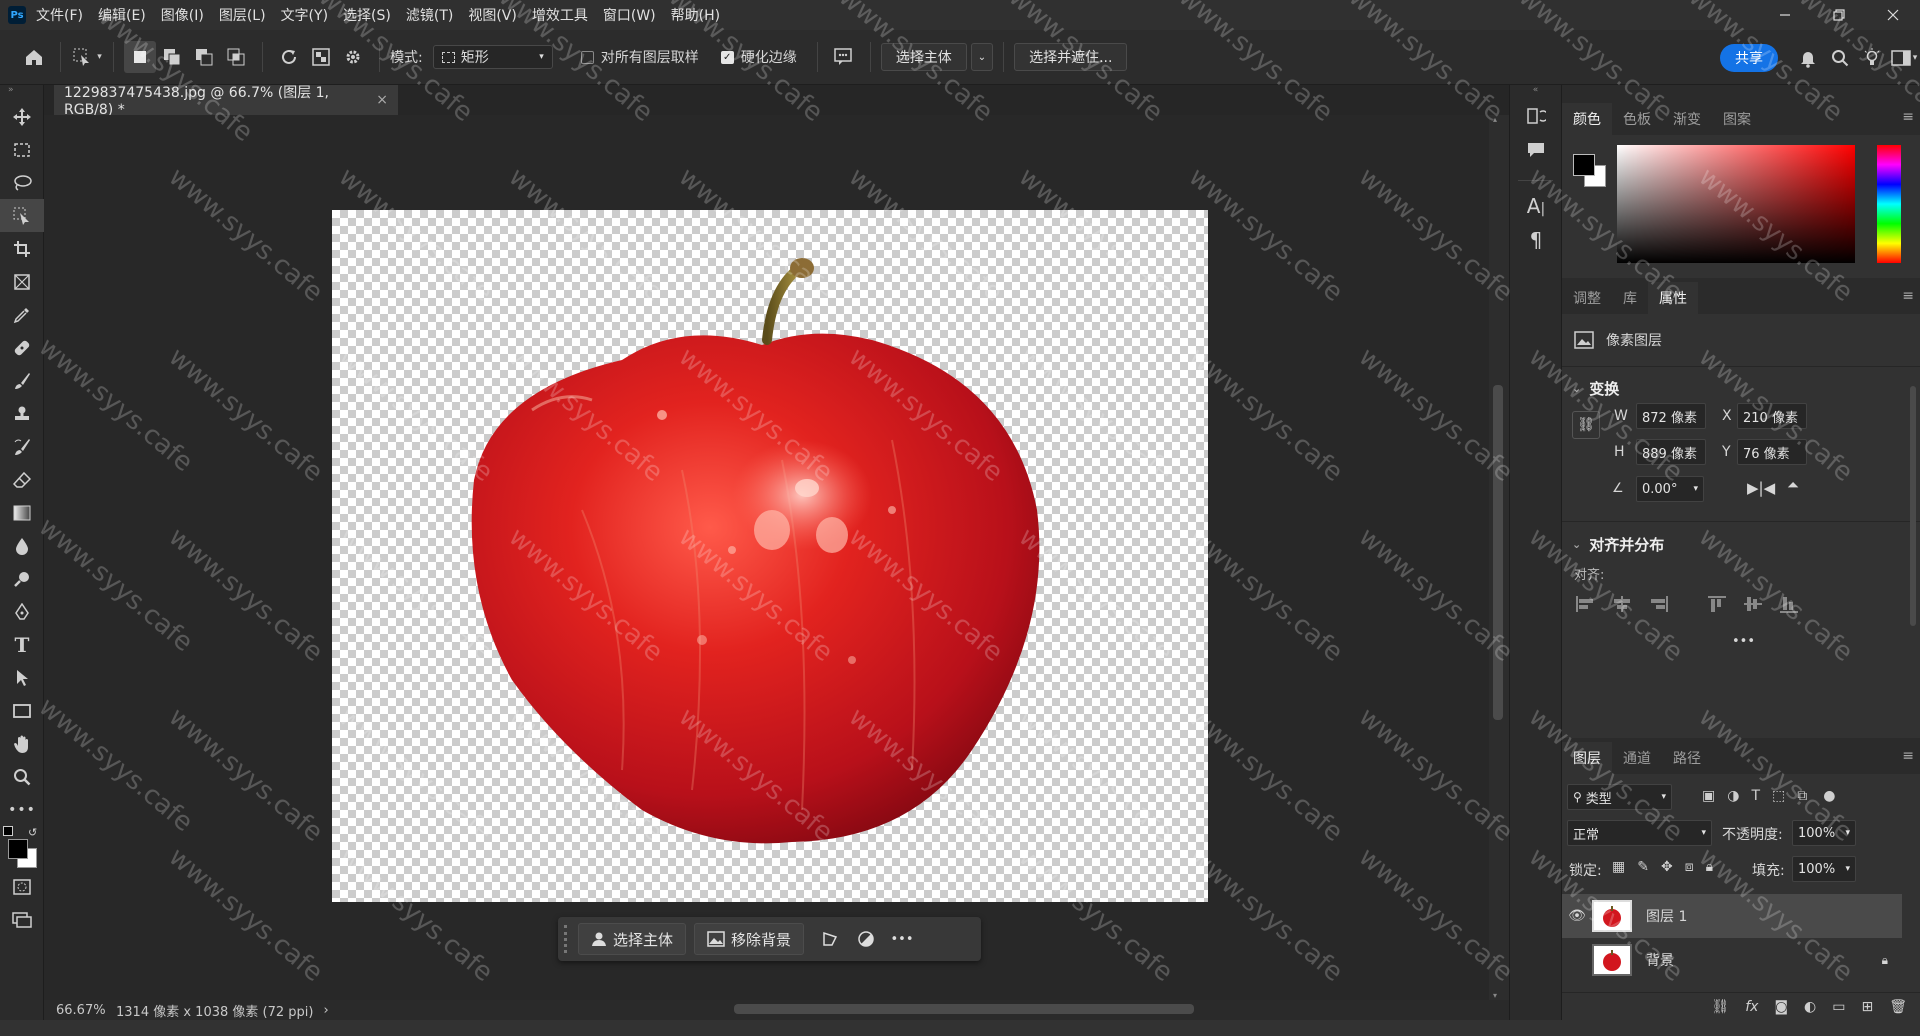 Image resolution: width=1920 pixels, height=1036 pixels. I want to click on eyedropper-tool-icon, so click(22, 314).